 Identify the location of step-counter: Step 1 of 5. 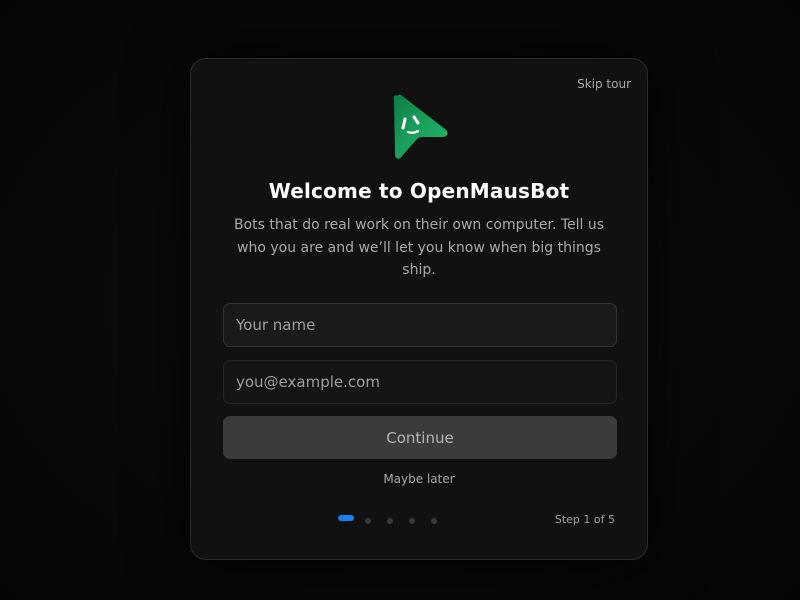
(584, 519).